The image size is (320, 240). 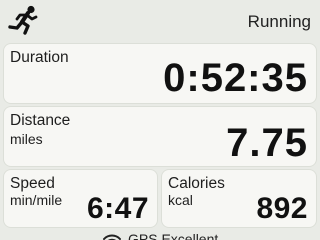 I want to click on distance-value: 7.75, so click(x=267, y=143).